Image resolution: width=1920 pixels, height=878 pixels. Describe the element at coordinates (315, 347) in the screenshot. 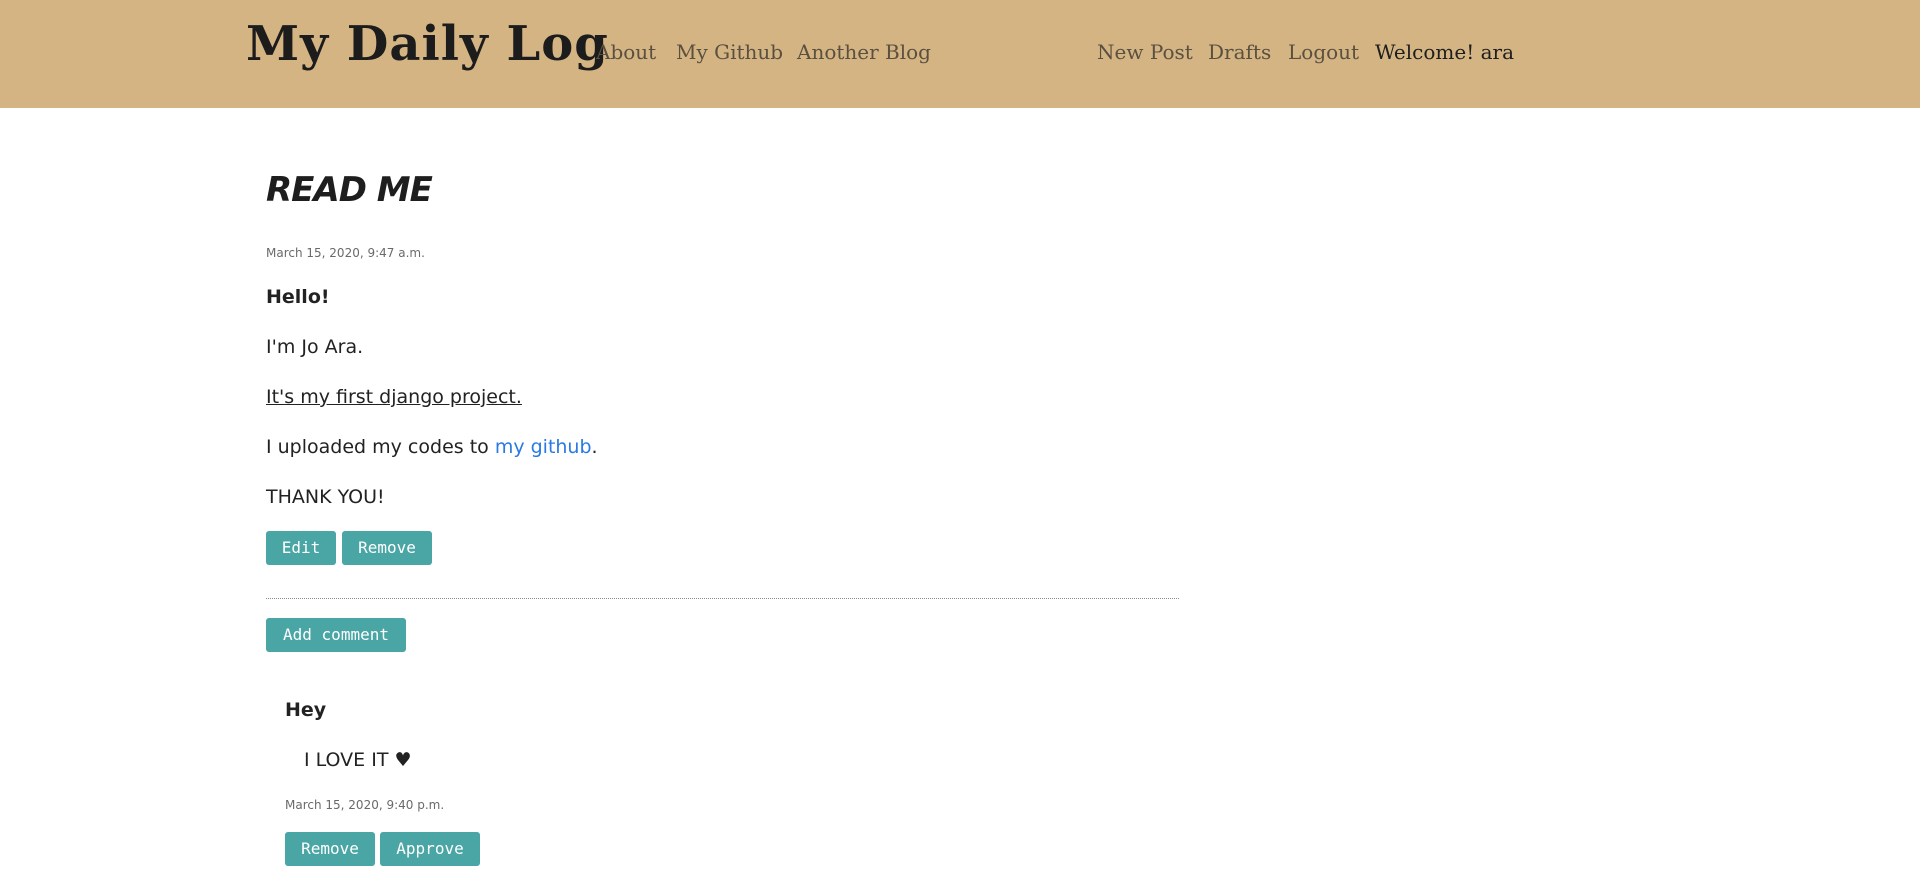

I see `post-intro-line: I'm Jo Ara.` at that location.